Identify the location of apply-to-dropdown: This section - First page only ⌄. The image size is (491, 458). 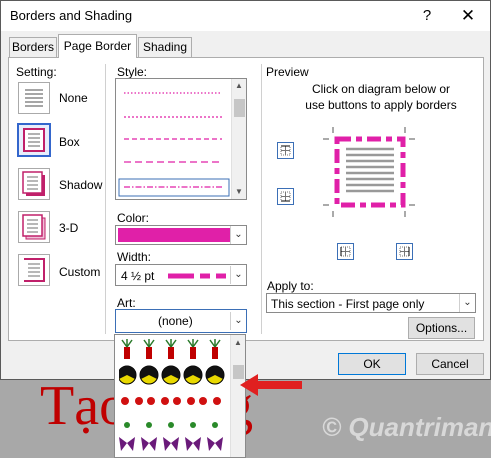
(371, 303).